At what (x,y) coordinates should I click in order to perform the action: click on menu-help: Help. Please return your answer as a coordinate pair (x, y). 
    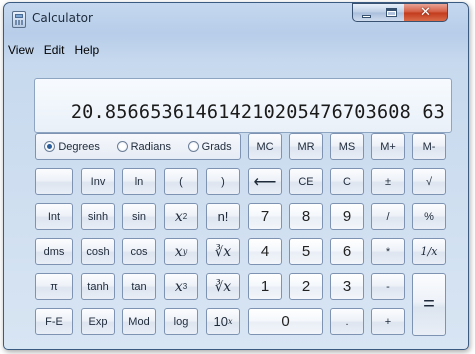
    Looking at the image, I should click on (86, 50).